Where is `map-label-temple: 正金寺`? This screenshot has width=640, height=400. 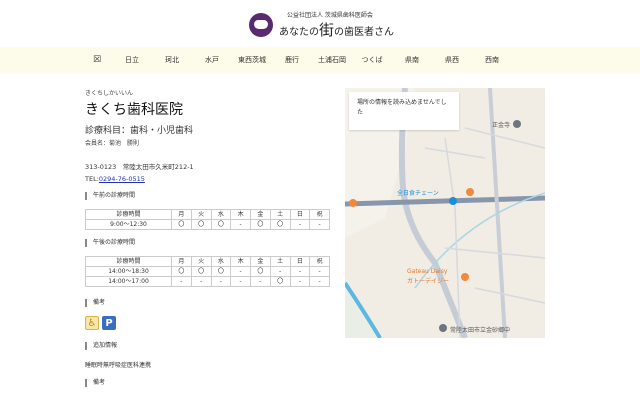 map-label-temple: 正金寺 is located at coordinates (501, 125).